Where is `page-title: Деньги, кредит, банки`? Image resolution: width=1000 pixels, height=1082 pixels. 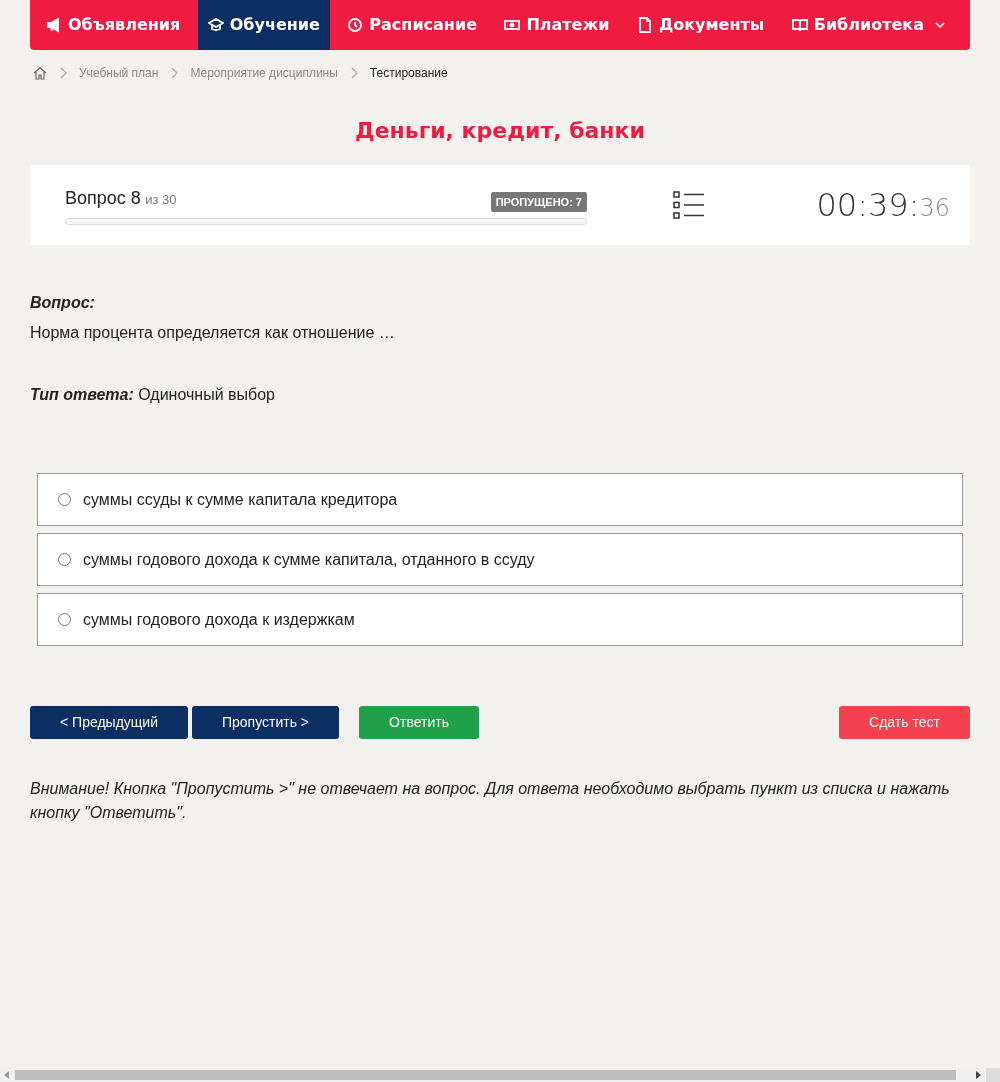 page-title: Деньги, кредит, банки is located at coordinates (500, 131).